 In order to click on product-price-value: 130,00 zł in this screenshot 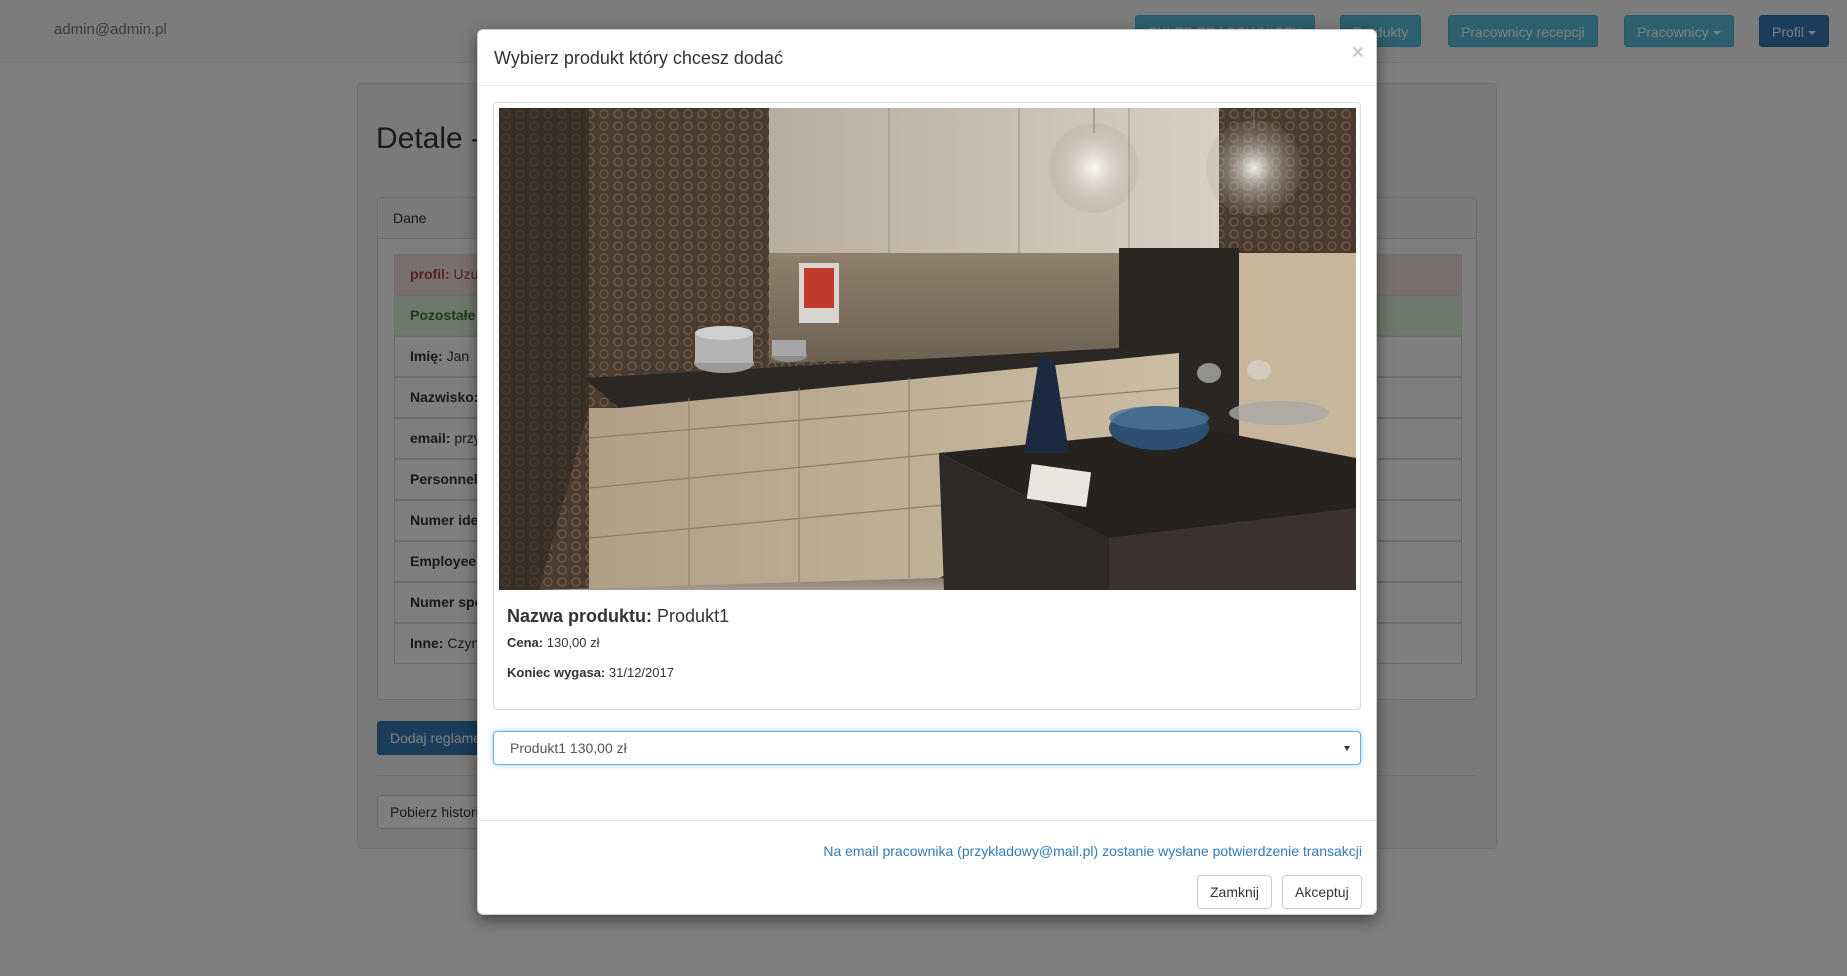, I will do `click(573, 642)`.